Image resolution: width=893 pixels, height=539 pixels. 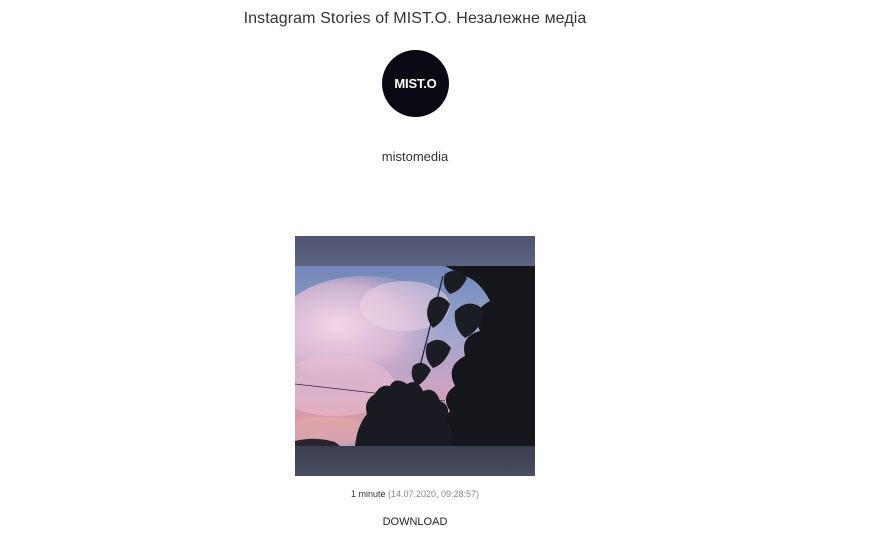 I want to click on story-duration: 1 minute, so click(x=368, y=494).